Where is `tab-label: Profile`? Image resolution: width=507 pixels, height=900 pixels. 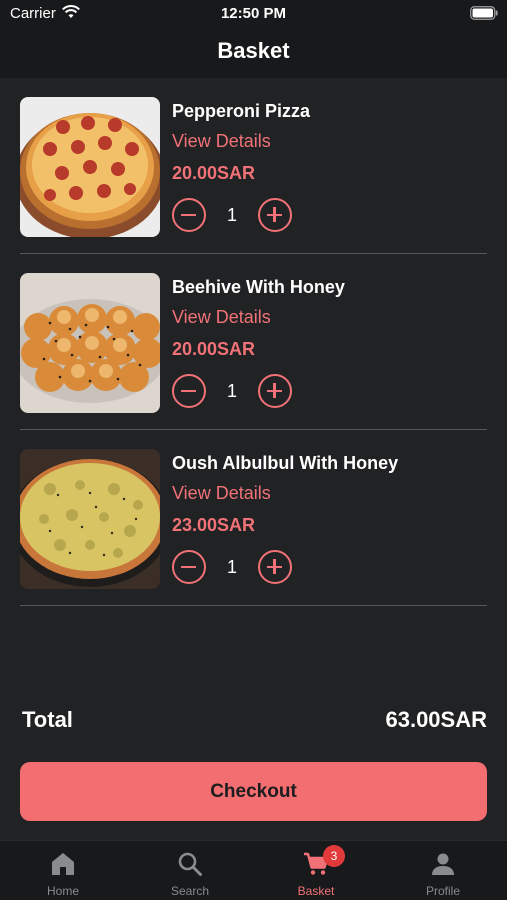 tab-label: Profile is located at coordinates (442, 891).